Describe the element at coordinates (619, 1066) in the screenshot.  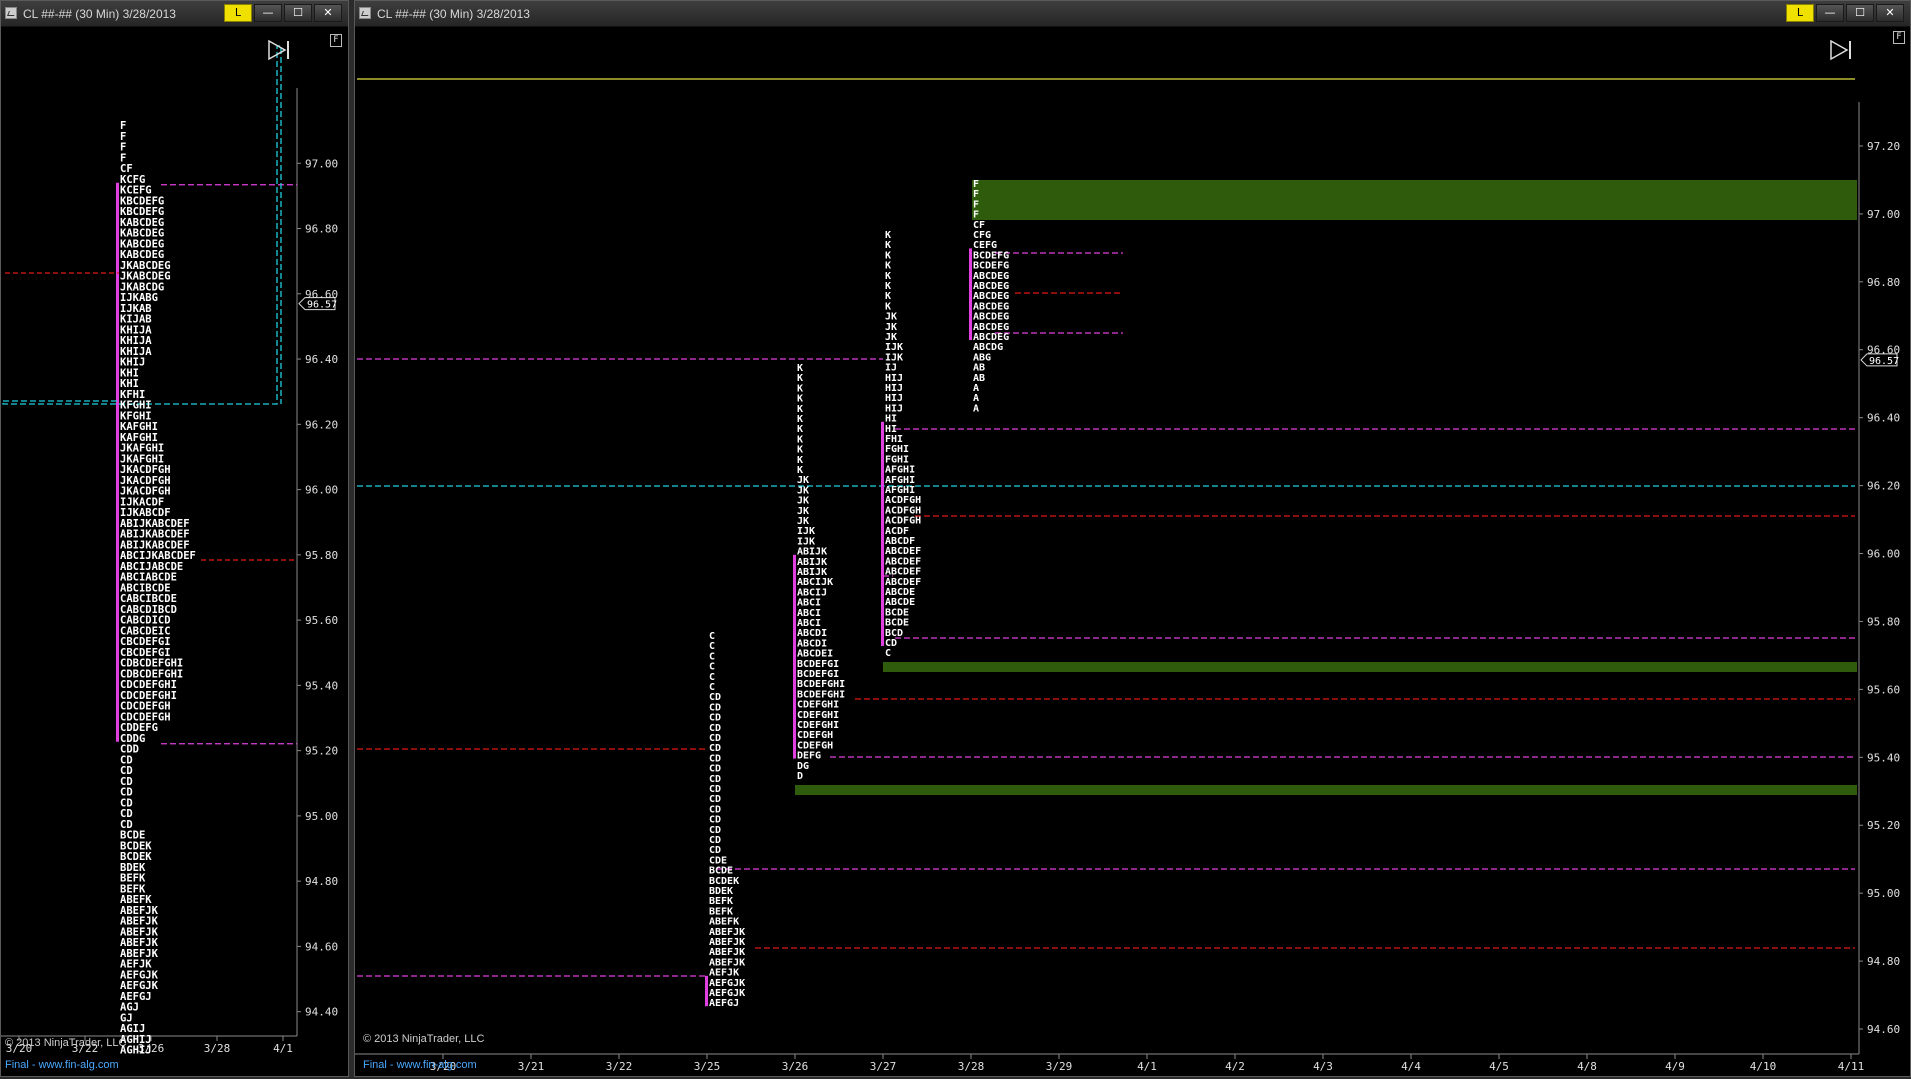
I see `date-tick-label: 3/22` at that location.